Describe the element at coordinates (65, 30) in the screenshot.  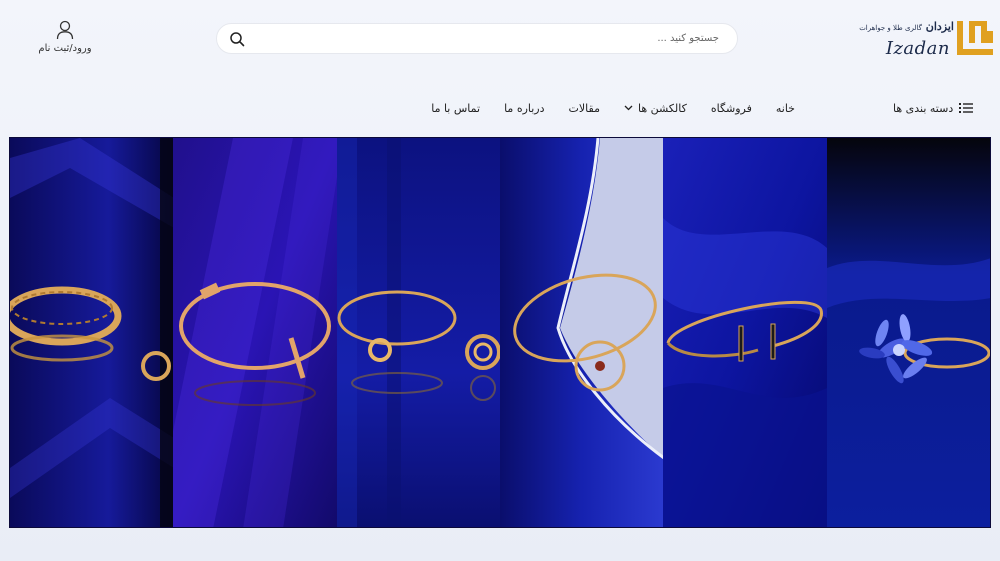
I see `user-icon` at that location.